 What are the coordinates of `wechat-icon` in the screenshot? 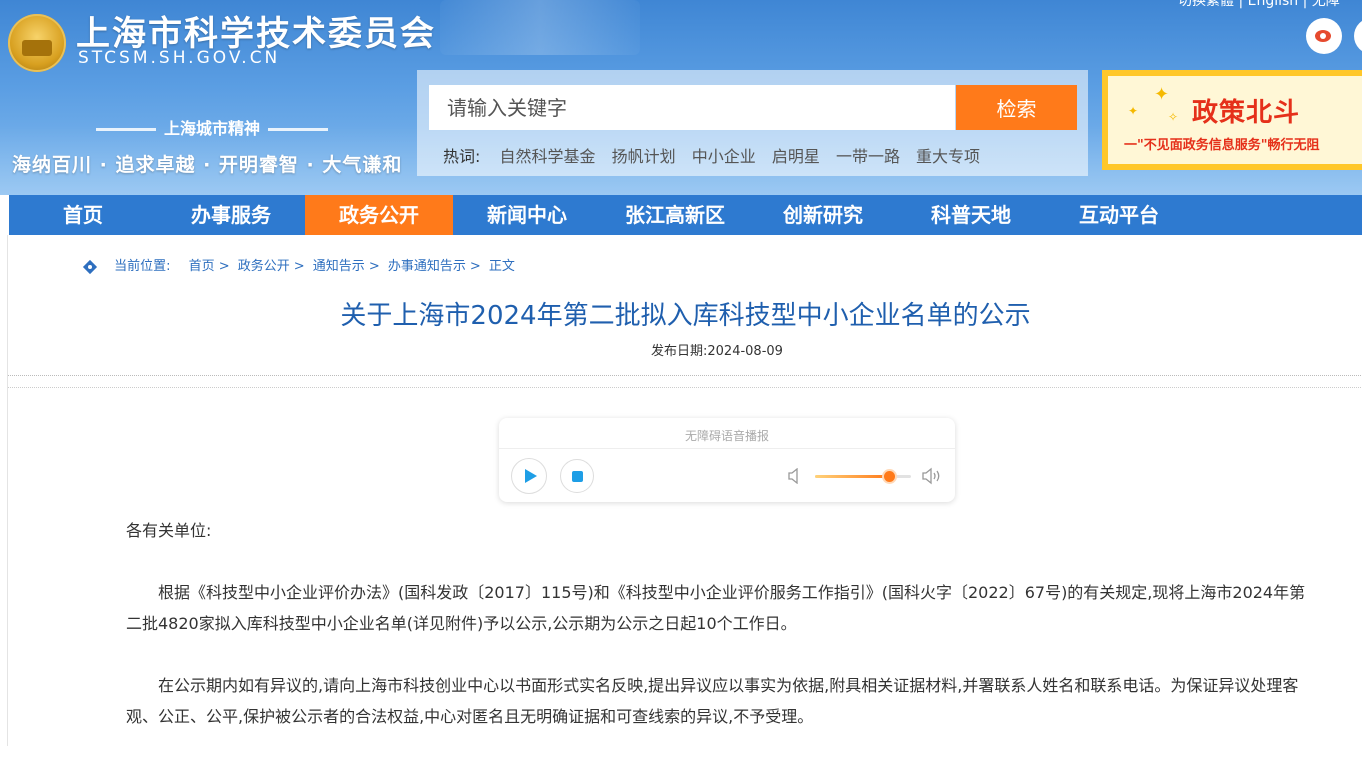 It's located at (1358, 36).